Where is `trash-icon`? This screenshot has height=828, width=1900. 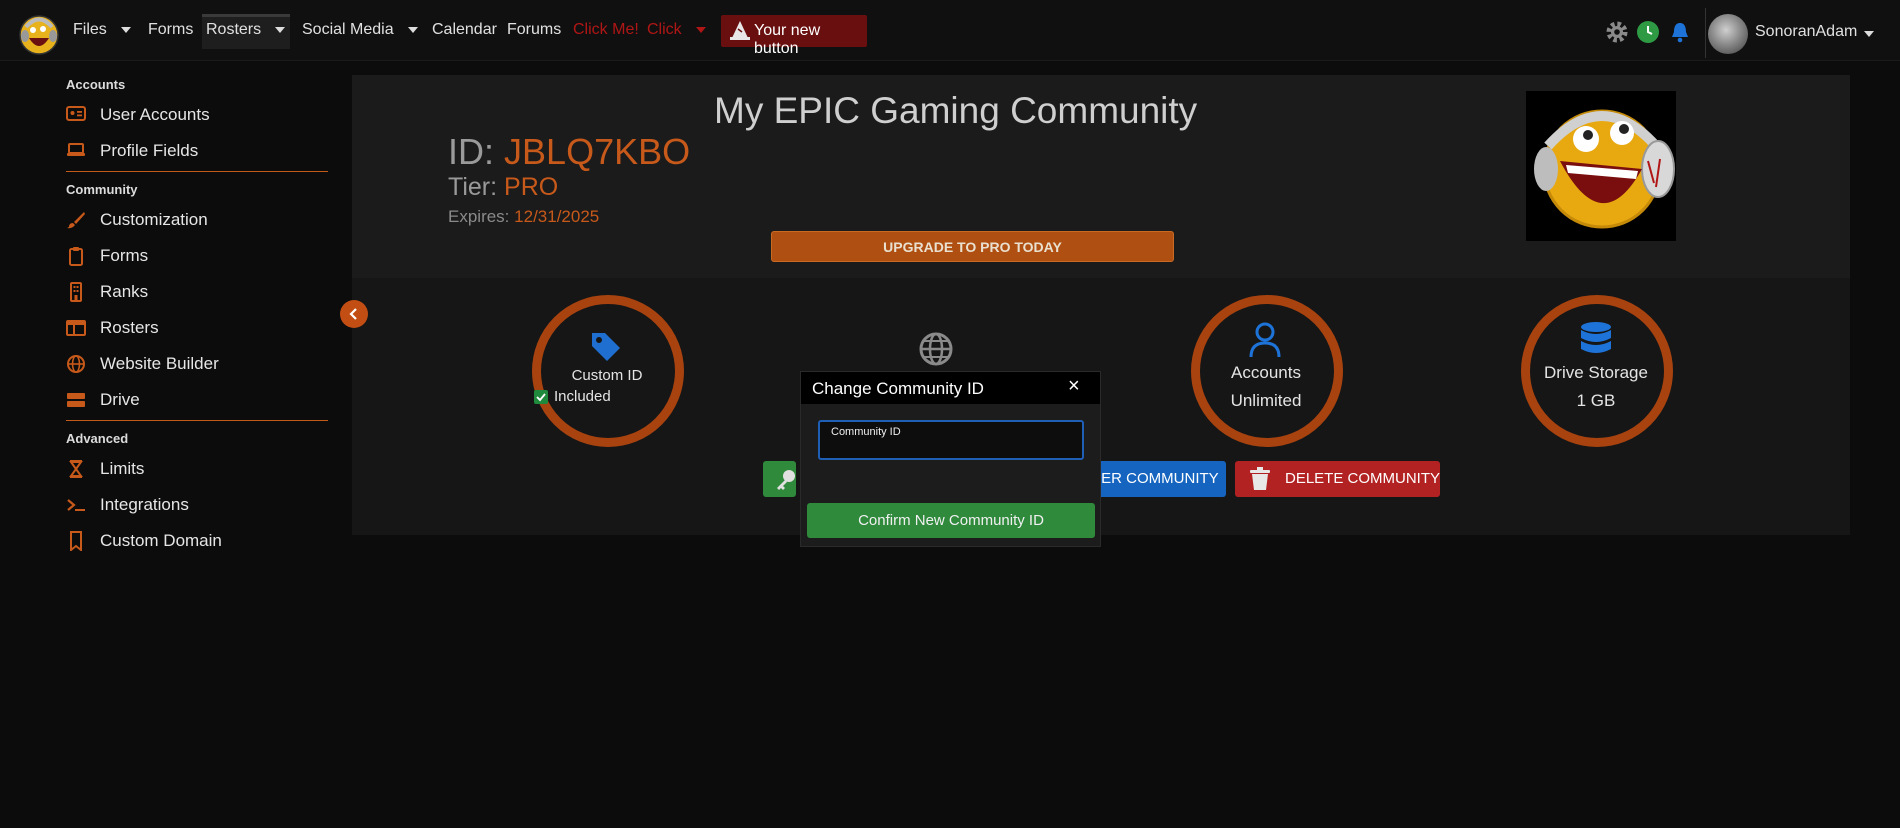 trash-icon is located at coordinates (1260, 478).